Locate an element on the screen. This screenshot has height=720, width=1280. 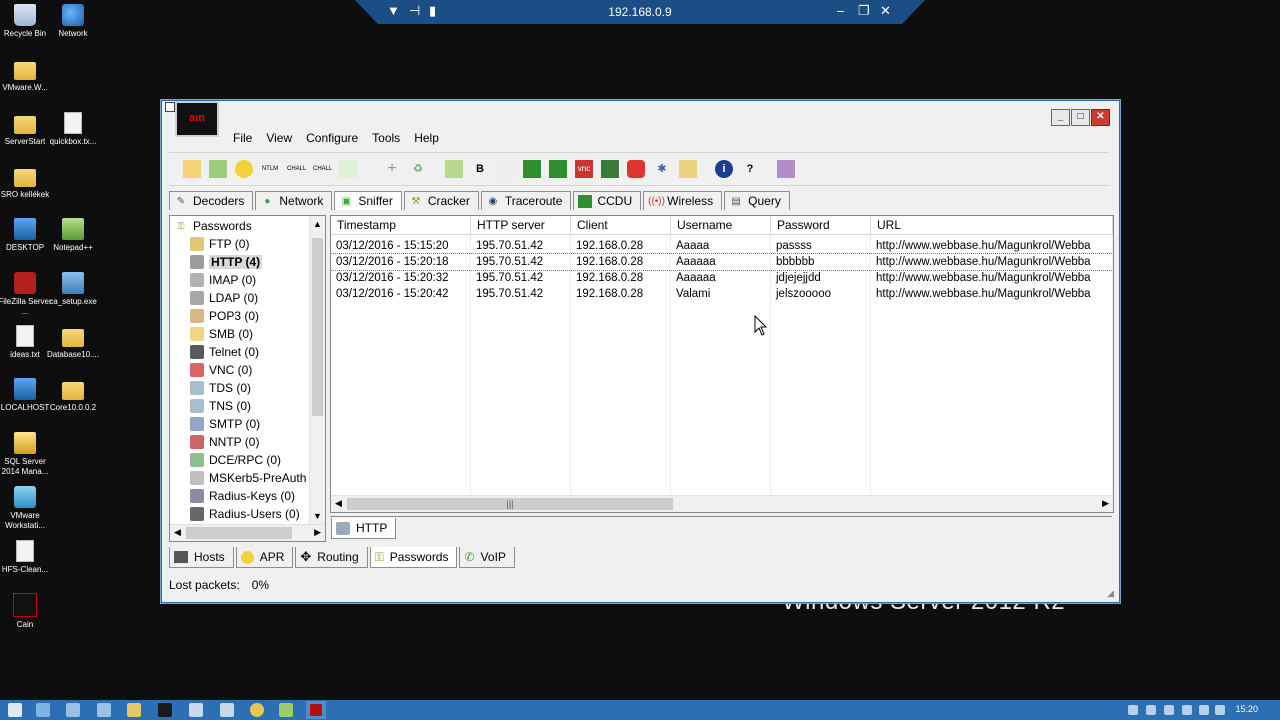
chall-spoof-ntlm-icon: CHALL is located at coordinates (322, 169).